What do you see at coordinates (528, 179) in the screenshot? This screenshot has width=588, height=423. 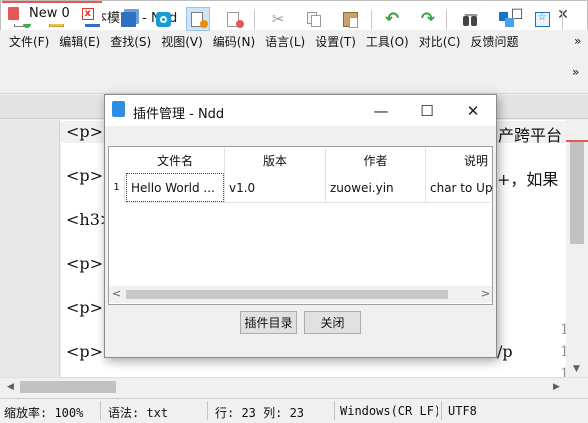 I see `code-fragment: +，如果` at bounding box center [528, 179].